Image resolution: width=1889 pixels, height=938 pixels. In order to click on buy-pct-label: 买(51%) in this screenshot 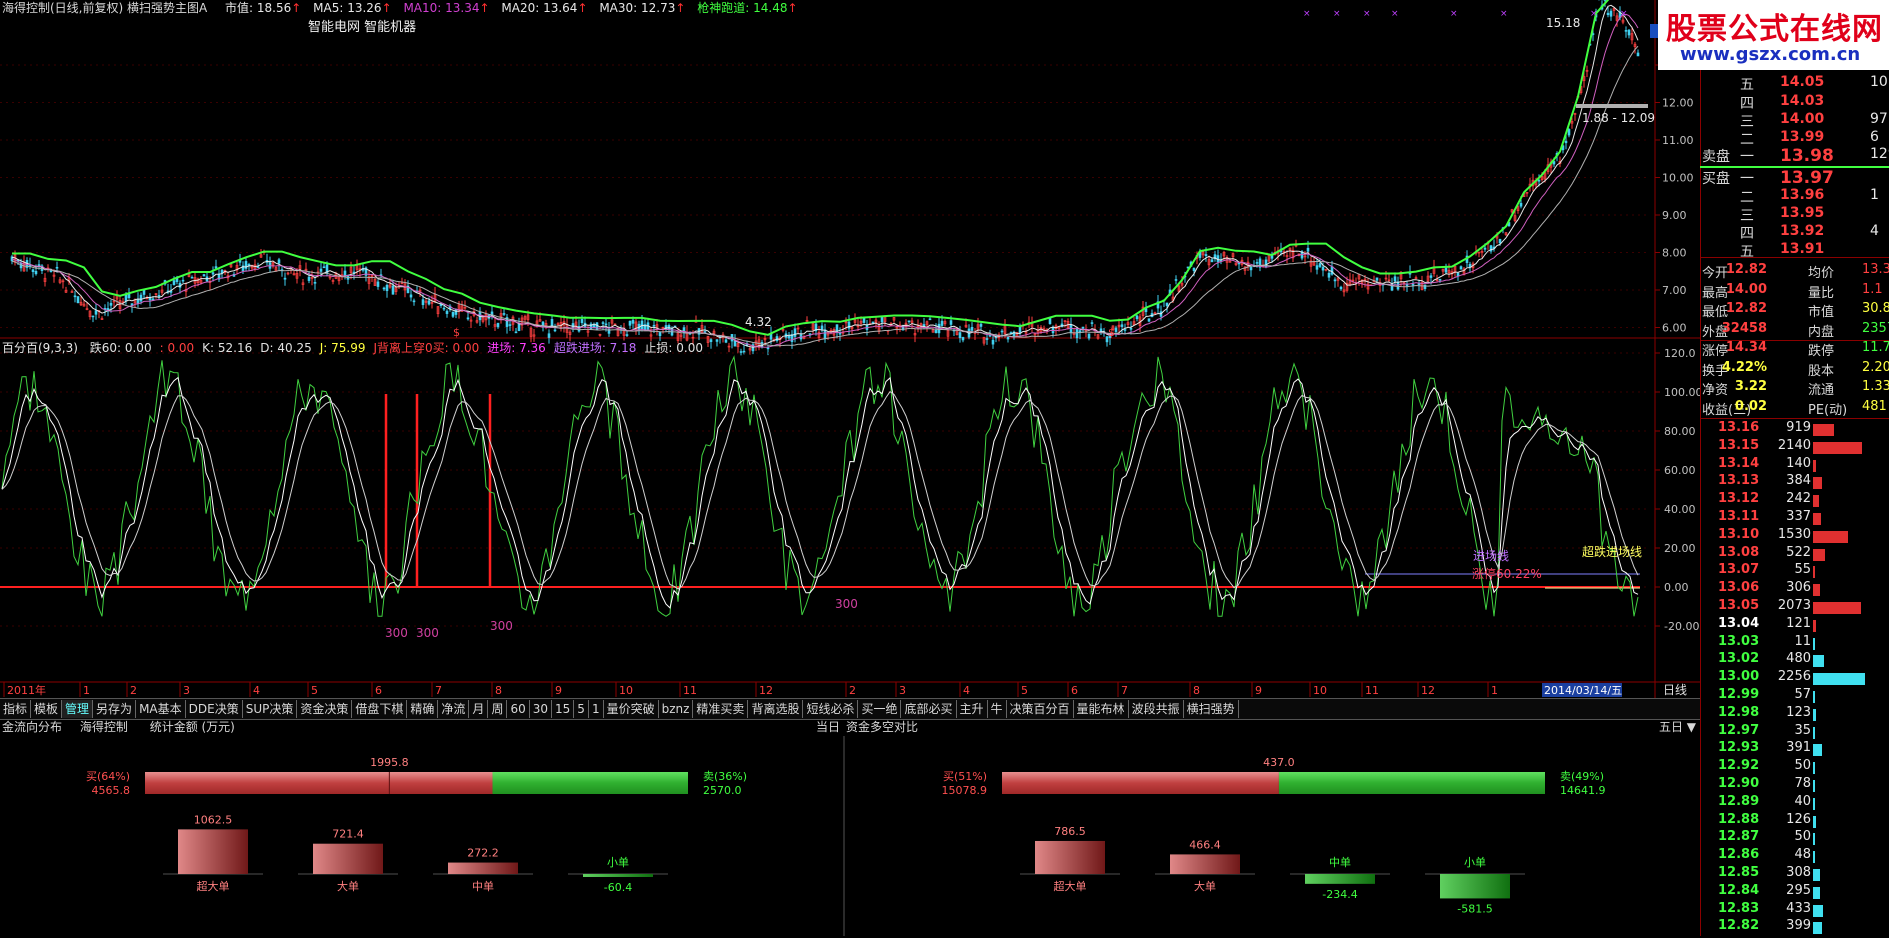, I will do `click(965, 776)`.